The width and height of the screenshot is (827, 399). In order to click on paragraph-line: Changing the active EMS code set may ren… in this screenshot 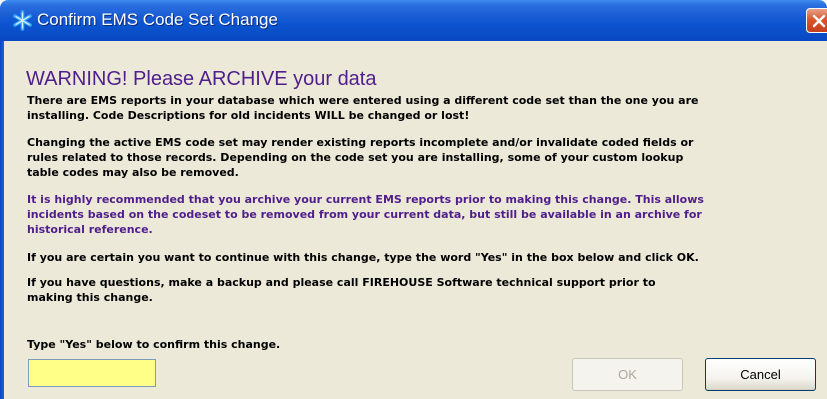, I will do `click(360, 142)`.